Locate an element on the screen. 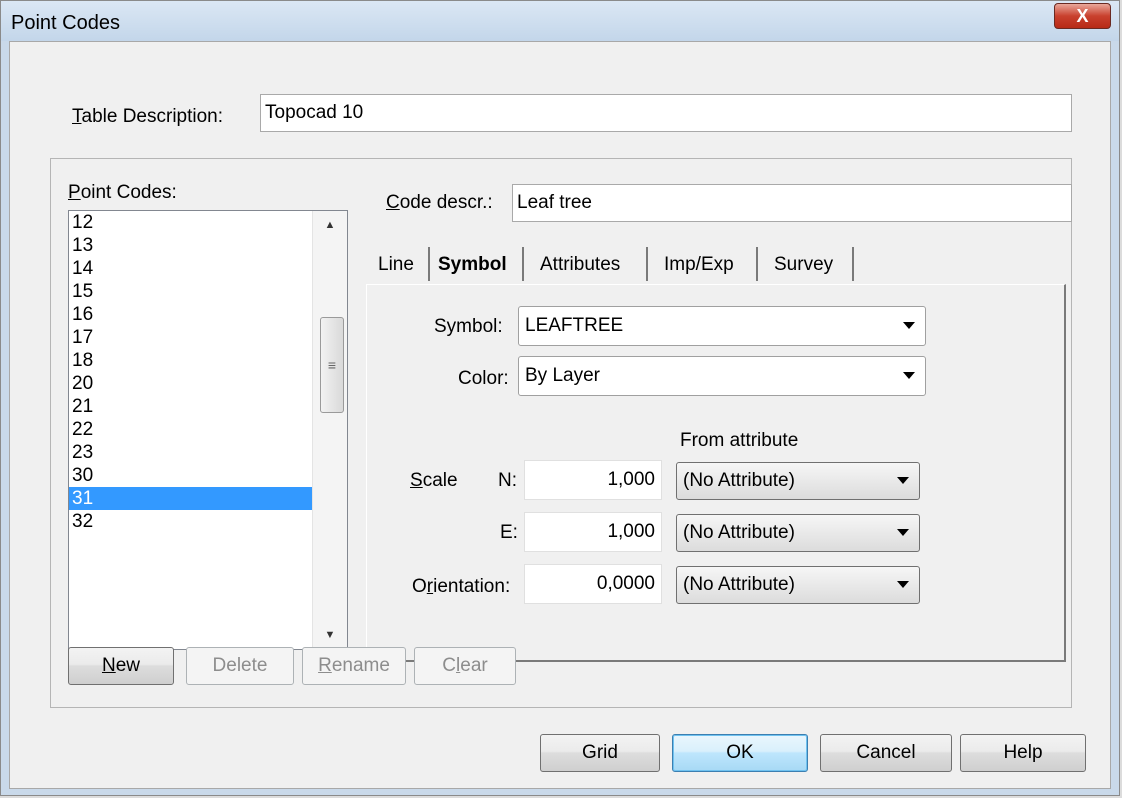 The height and width of the screenshot is (798, 1122). orientation-attribute-value: (No Attribute) is located at coordinates (739, 584).